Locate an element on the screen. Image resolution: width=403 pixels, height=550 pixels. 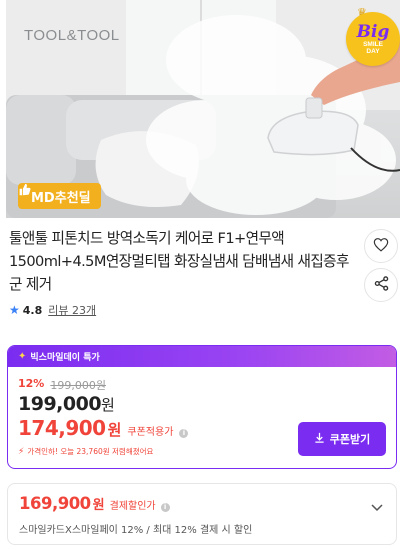
get-coupon-button: 쿠폰받기 is located at coordinates (342, 439).